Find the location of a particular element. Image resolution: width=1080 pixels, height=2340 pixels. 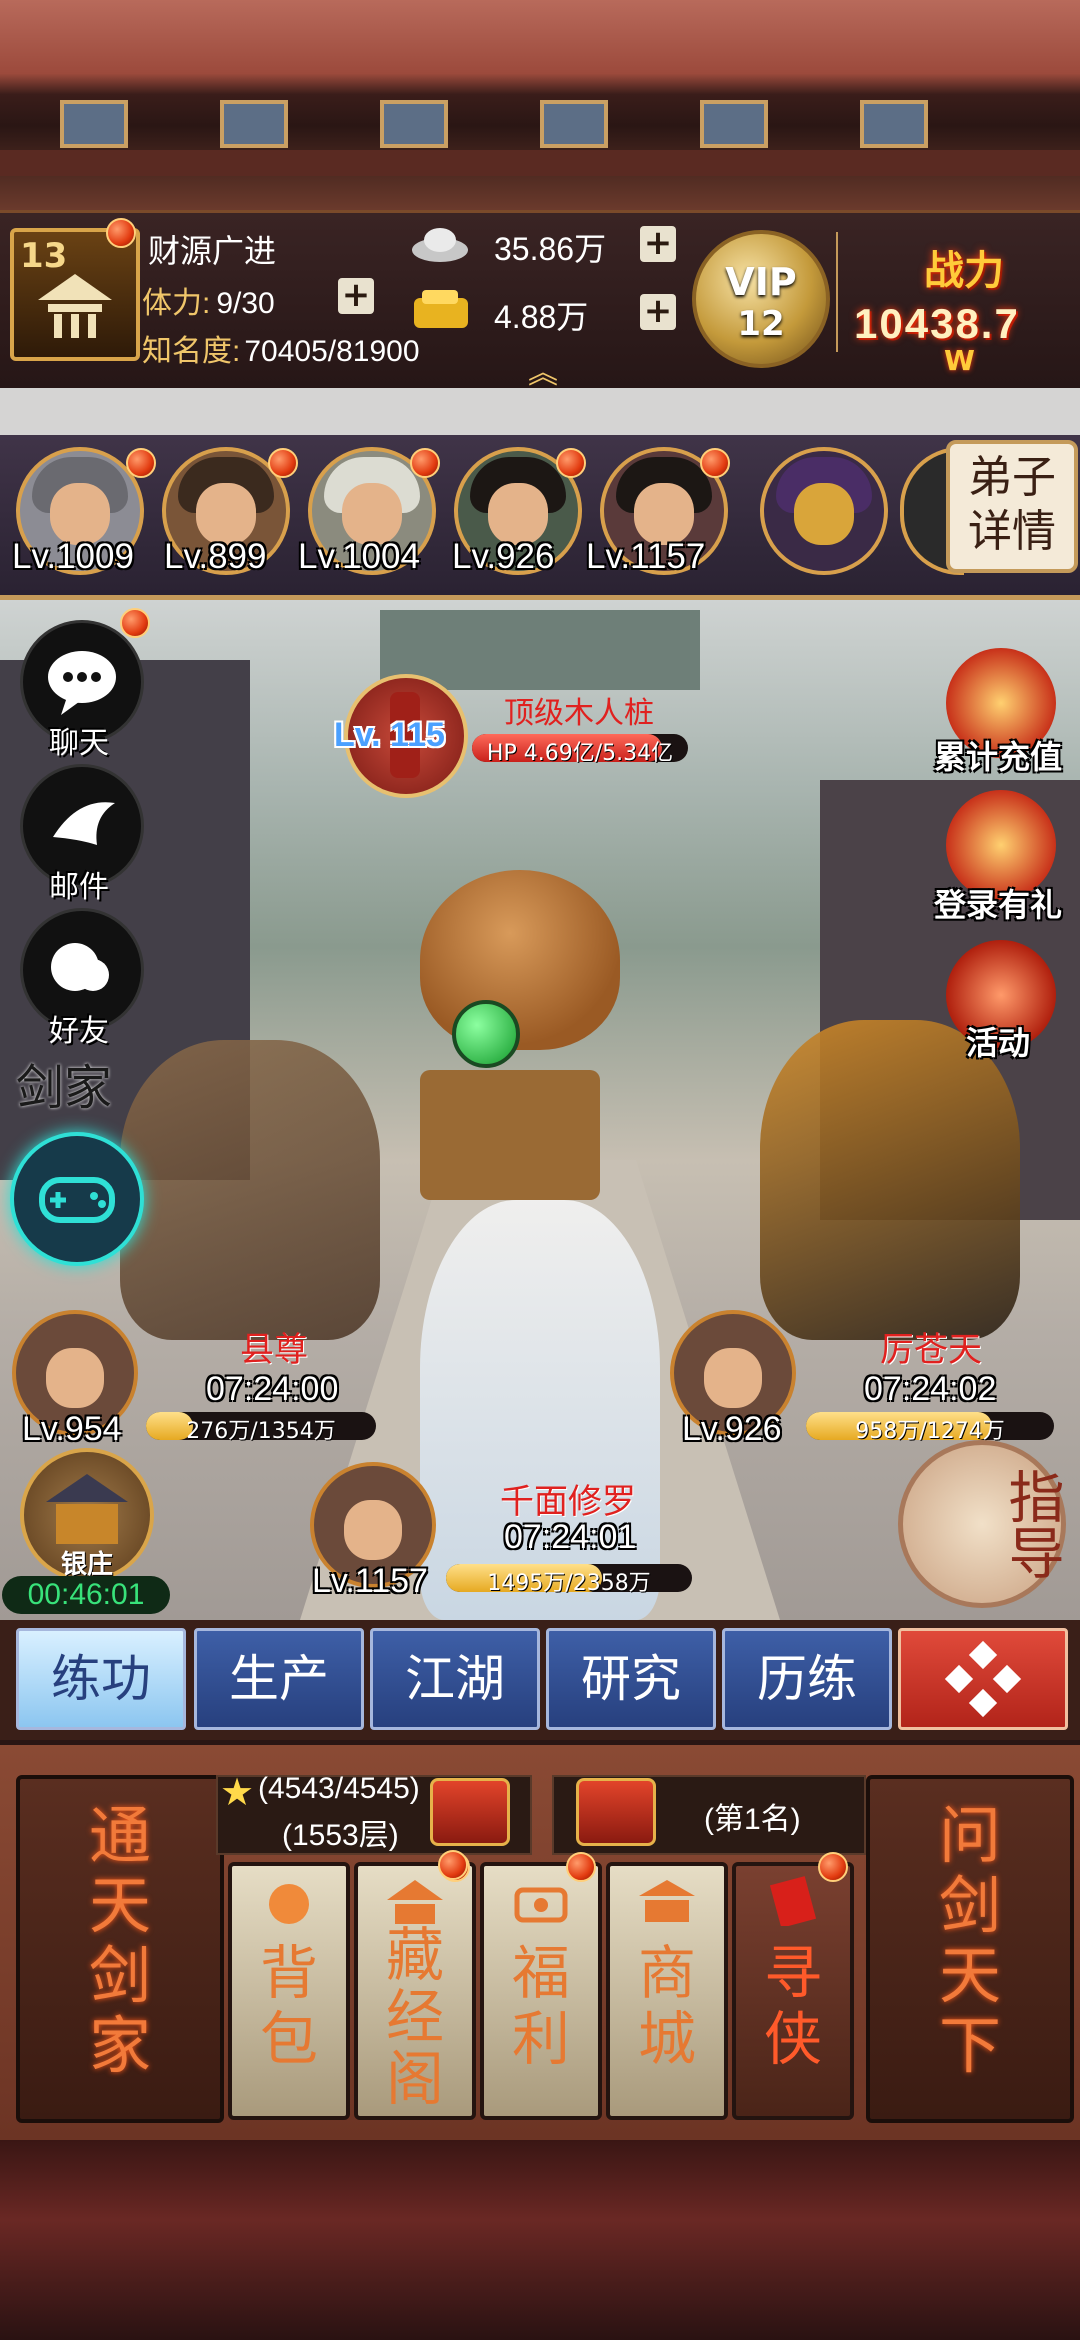

card-char: 寻 is located at coordinates (792, 1973).